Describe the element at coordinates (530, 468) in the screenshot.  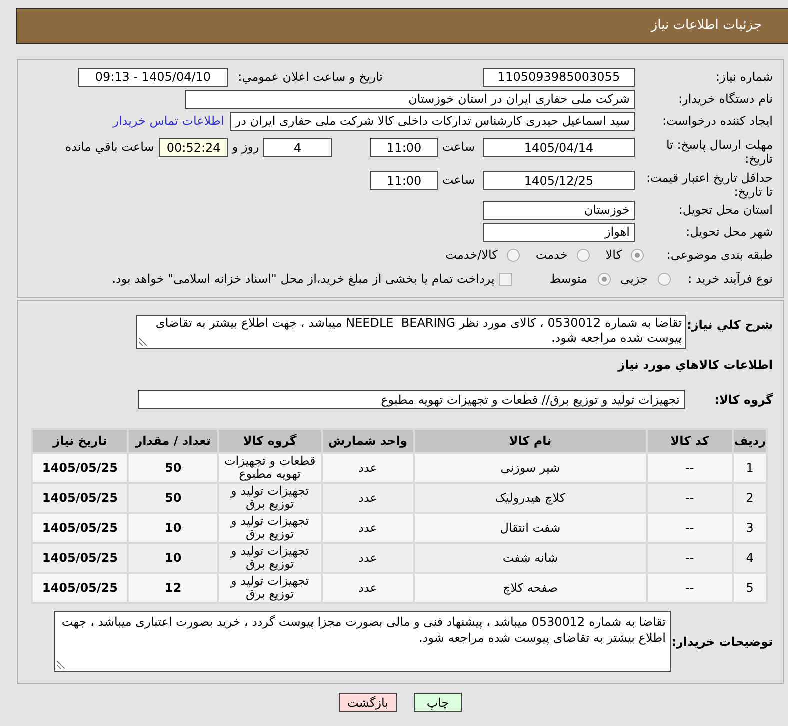
I see `table-cell: شیر سوزنی` at that location.